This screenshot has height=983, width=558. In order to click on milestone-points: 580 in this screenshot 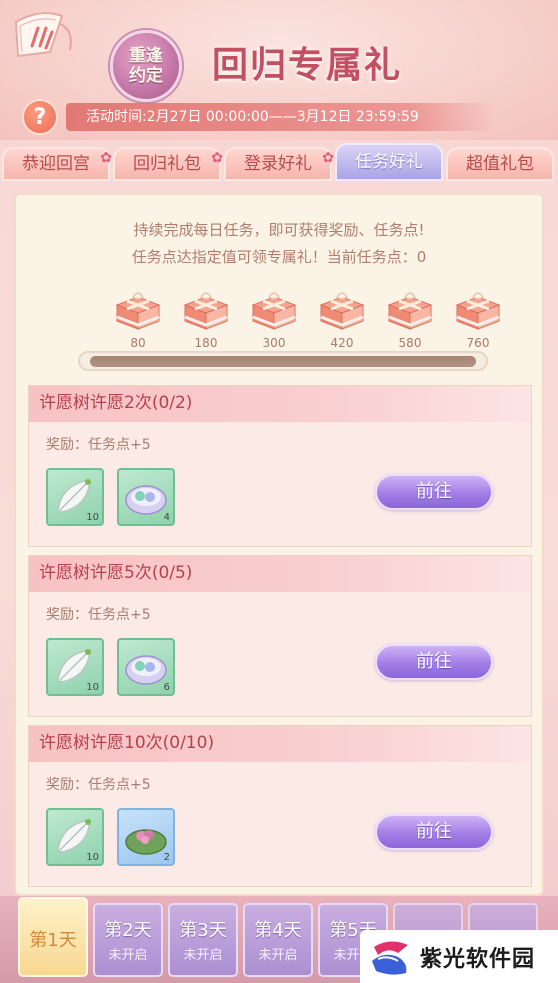, I will do `click(410, 343)`.